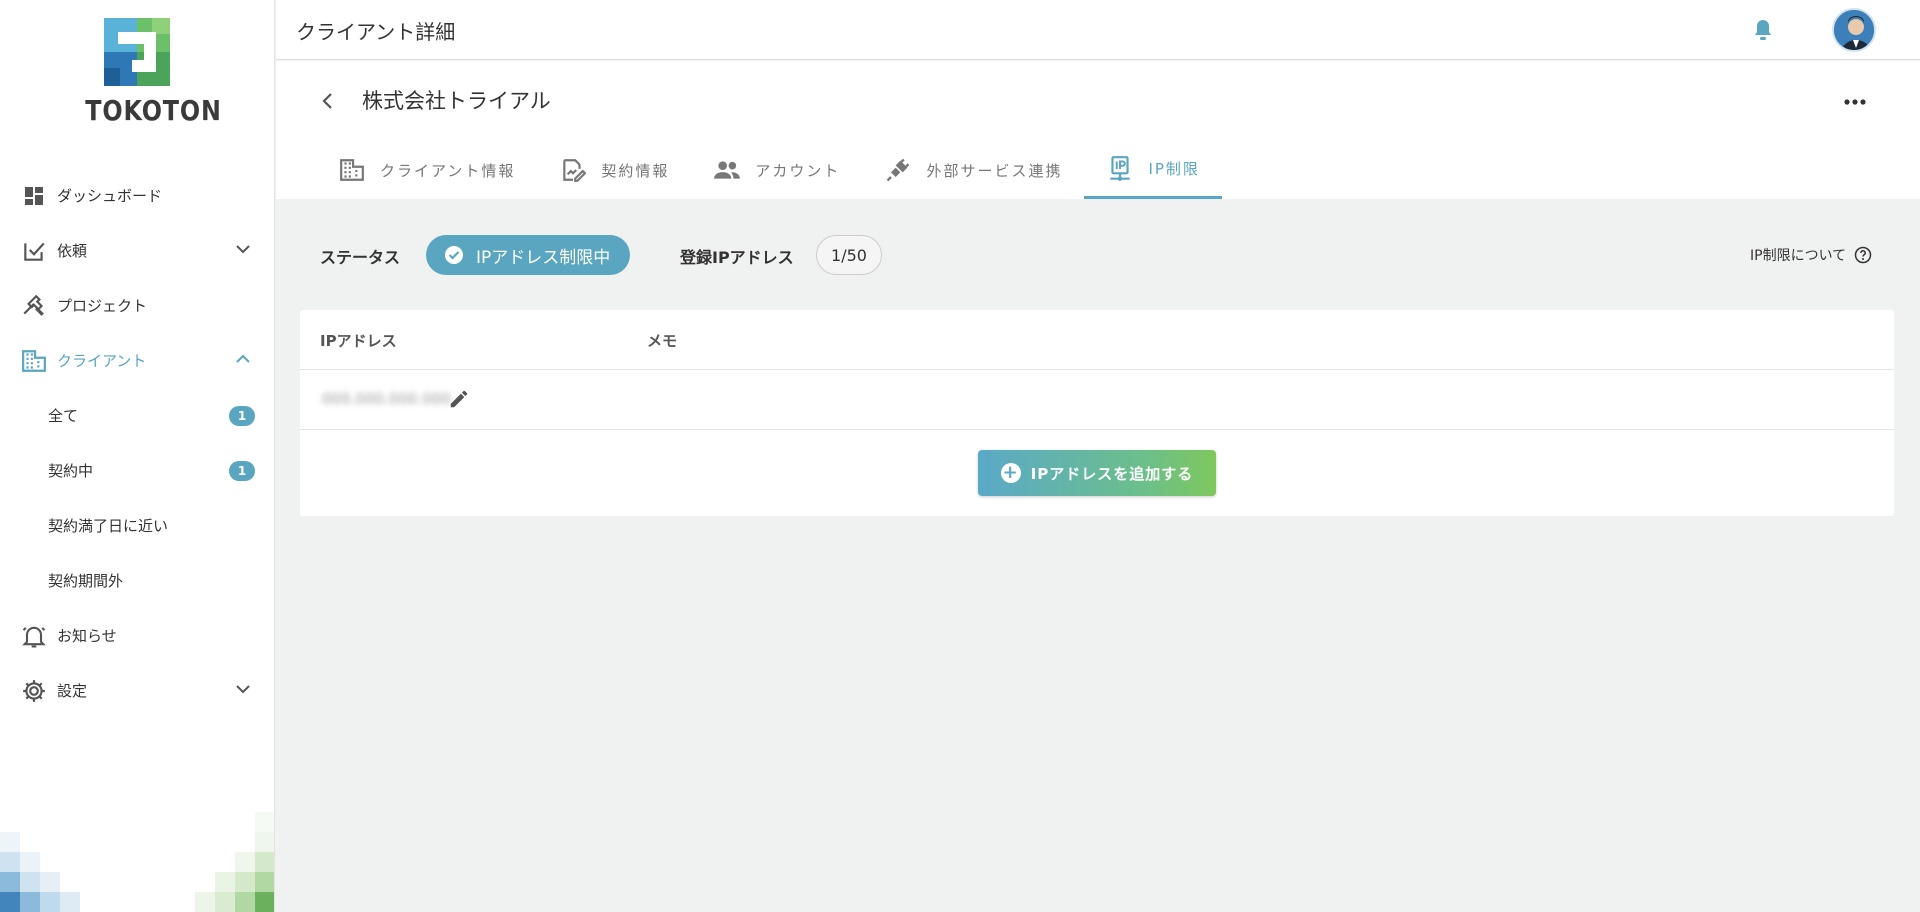 The height and width of the screenshot is (912, 1920). What do you see at coordinates (72, 691) in the screenshot?
I see `sidebar-item-label: 設定` at bounding box center [72, 691].